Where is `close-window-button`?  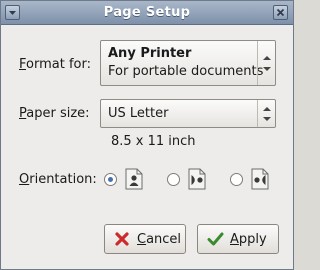 close-window-button is located at coordinates (280, 12).